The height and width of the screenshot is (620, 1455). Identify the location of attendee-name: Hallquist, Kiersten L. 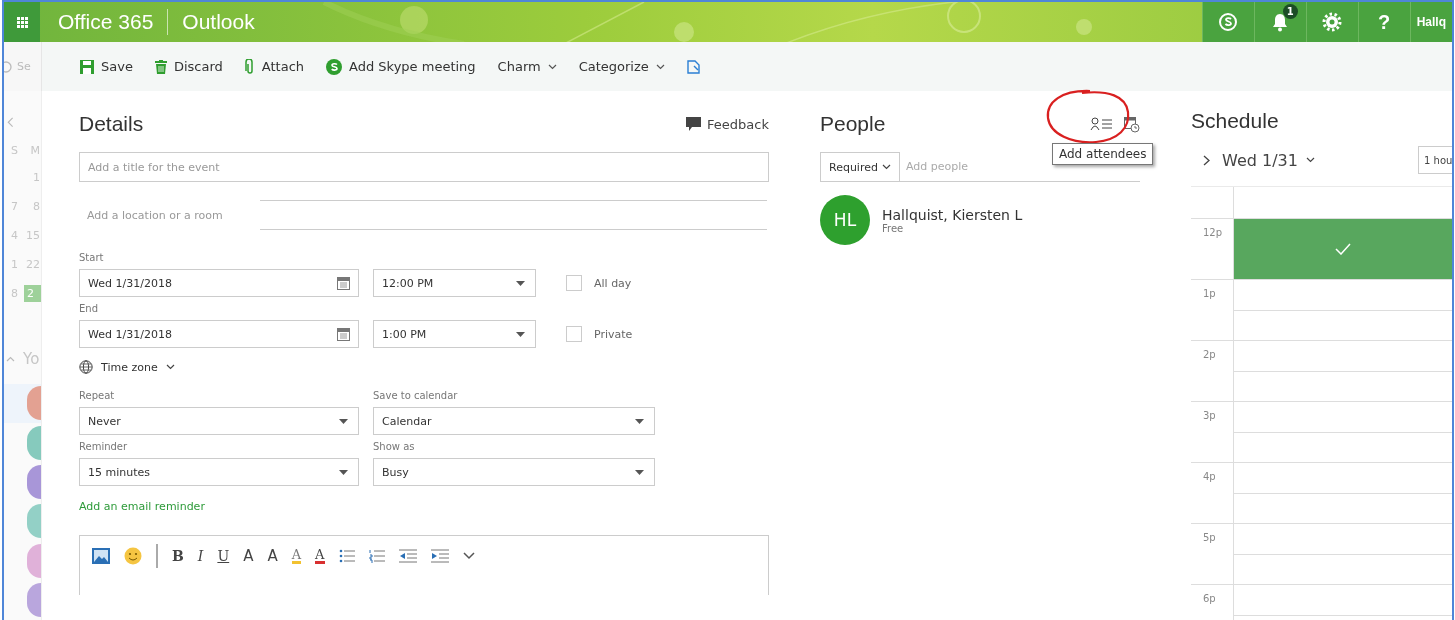
(952, 214).